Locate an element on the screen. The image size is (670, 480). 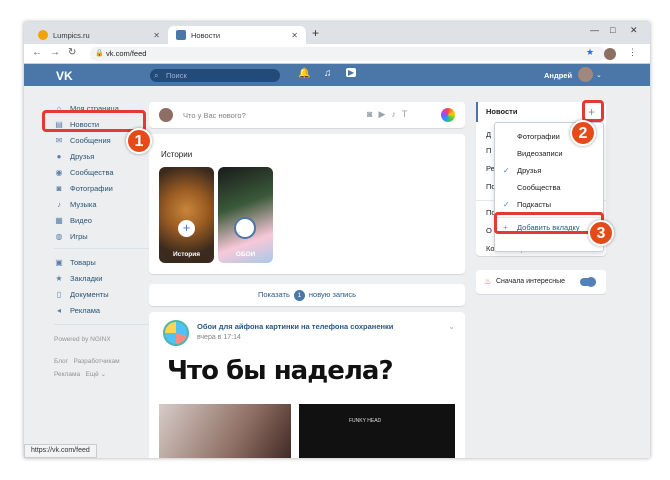
reload-icon: ↻ is located at coordinates (72, 52).